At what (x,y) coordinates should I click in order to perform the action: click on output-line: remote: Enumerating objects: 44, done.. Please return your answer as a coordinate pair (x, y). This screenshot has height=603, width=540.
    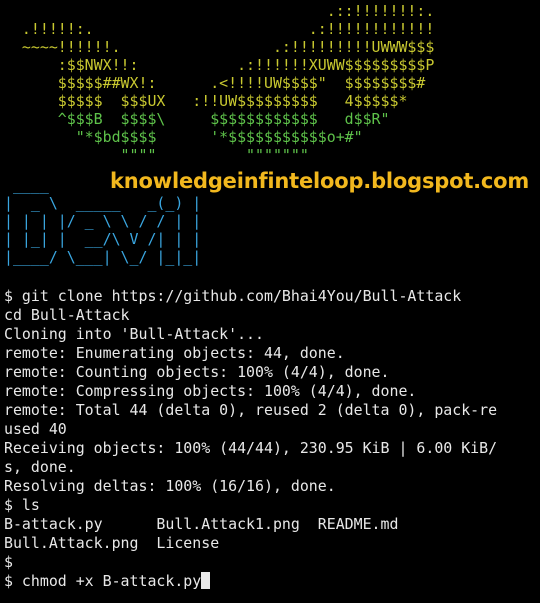
    Looking at the image, I should click on (174, 353).